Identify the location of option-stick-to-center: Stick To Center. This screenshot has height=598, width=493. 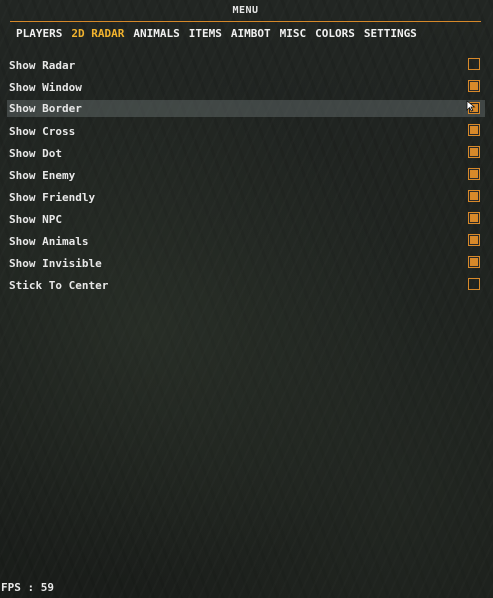
(246, 285).